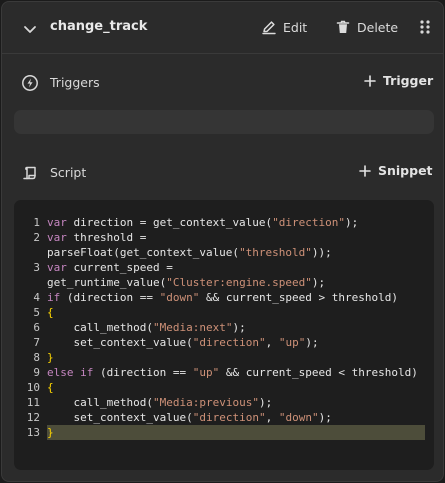 The image size is (445, 483). I want to click on code-line: 8}, so click(224, 357).